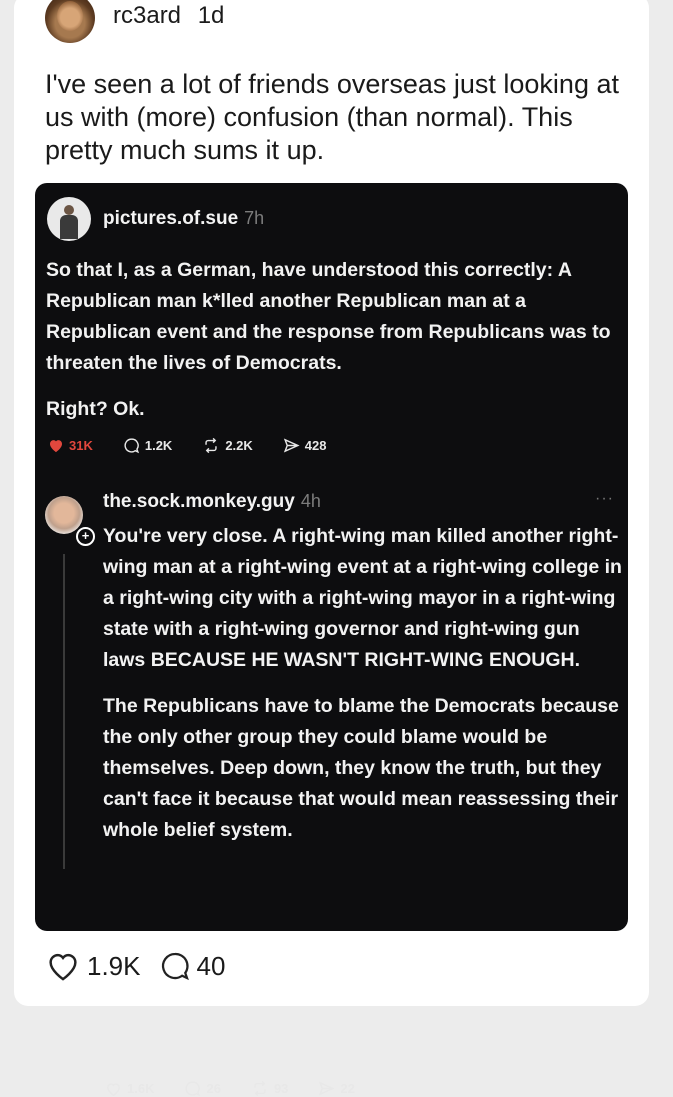 The image size is (673, 1097). What do you see at coordinates (199, 501) in the screenshot?
I see `reply-username: the.sock.monkey.guy` at bounding box center [199, 501].